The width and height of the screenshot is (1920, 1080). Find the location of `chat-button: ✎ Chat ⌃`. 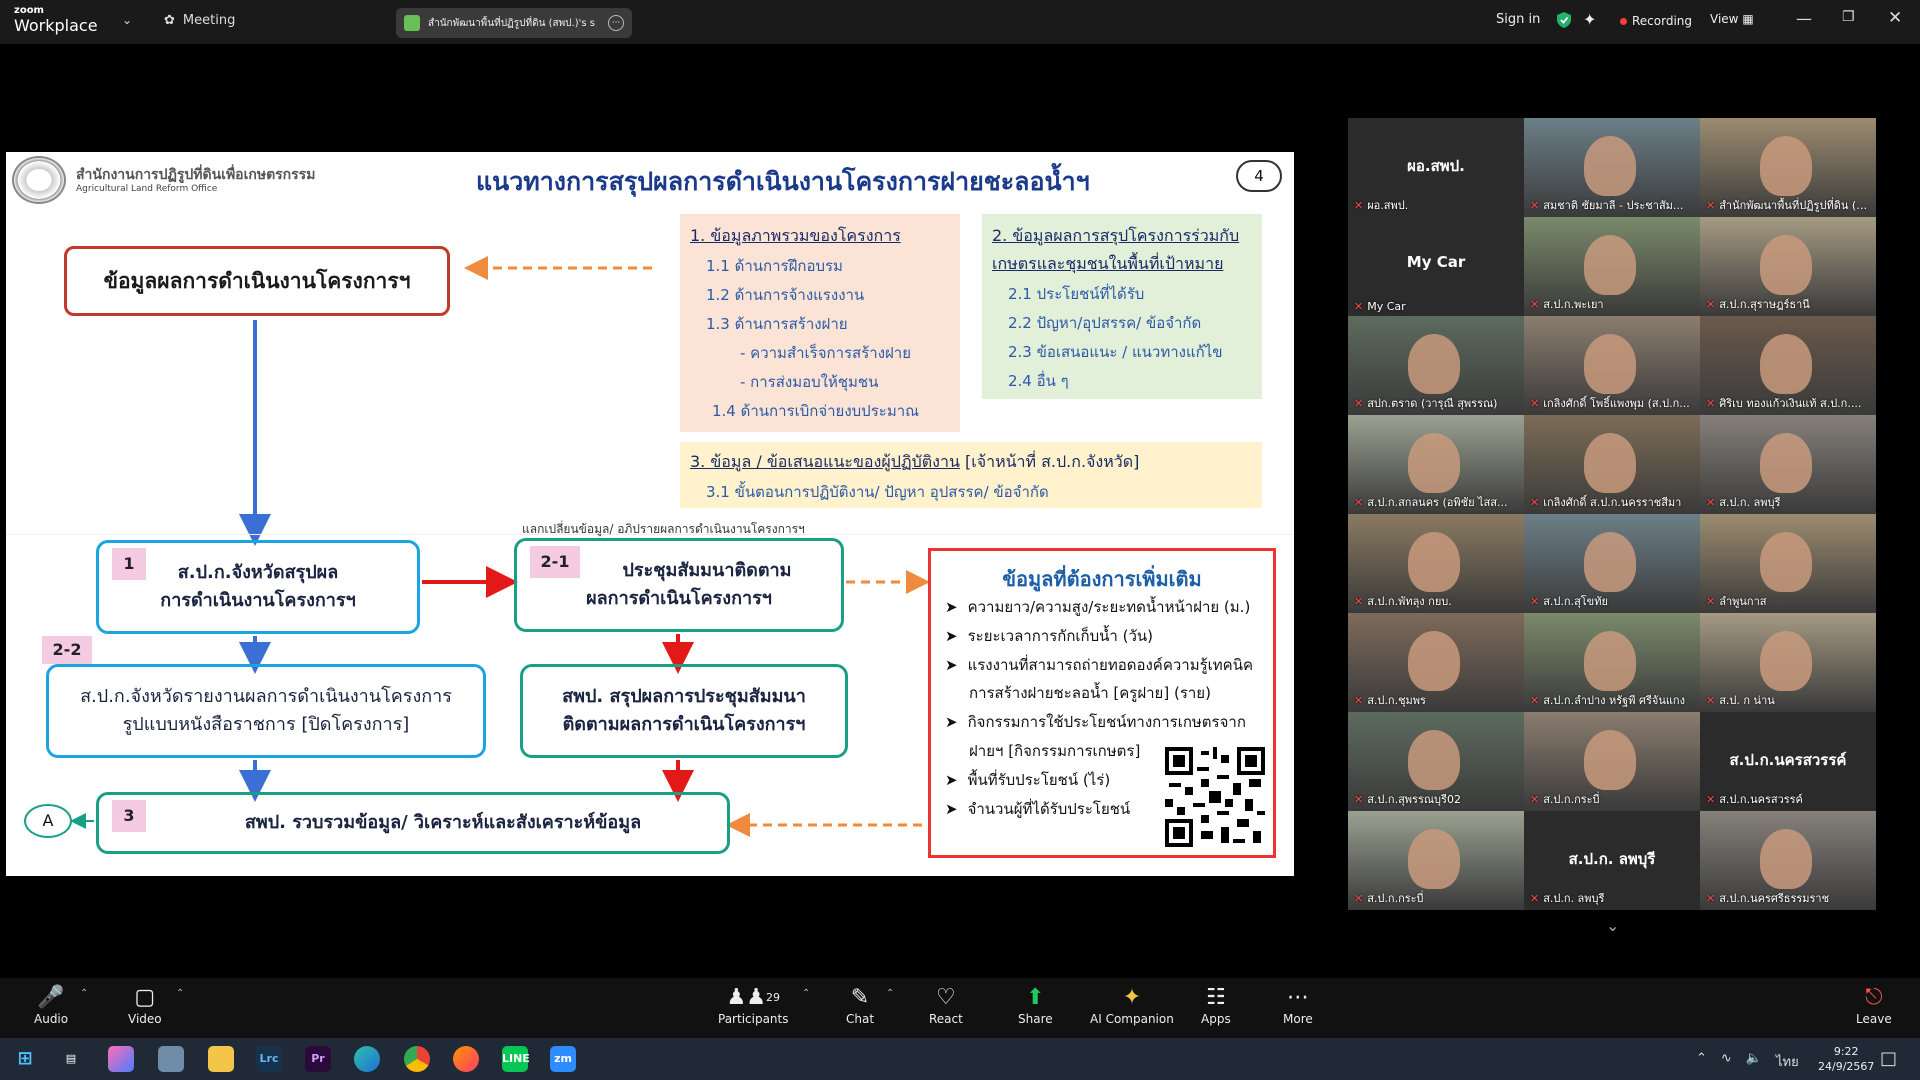

chat-button: ✎ Chat ⌃ is located at coordinates (870, 1005).